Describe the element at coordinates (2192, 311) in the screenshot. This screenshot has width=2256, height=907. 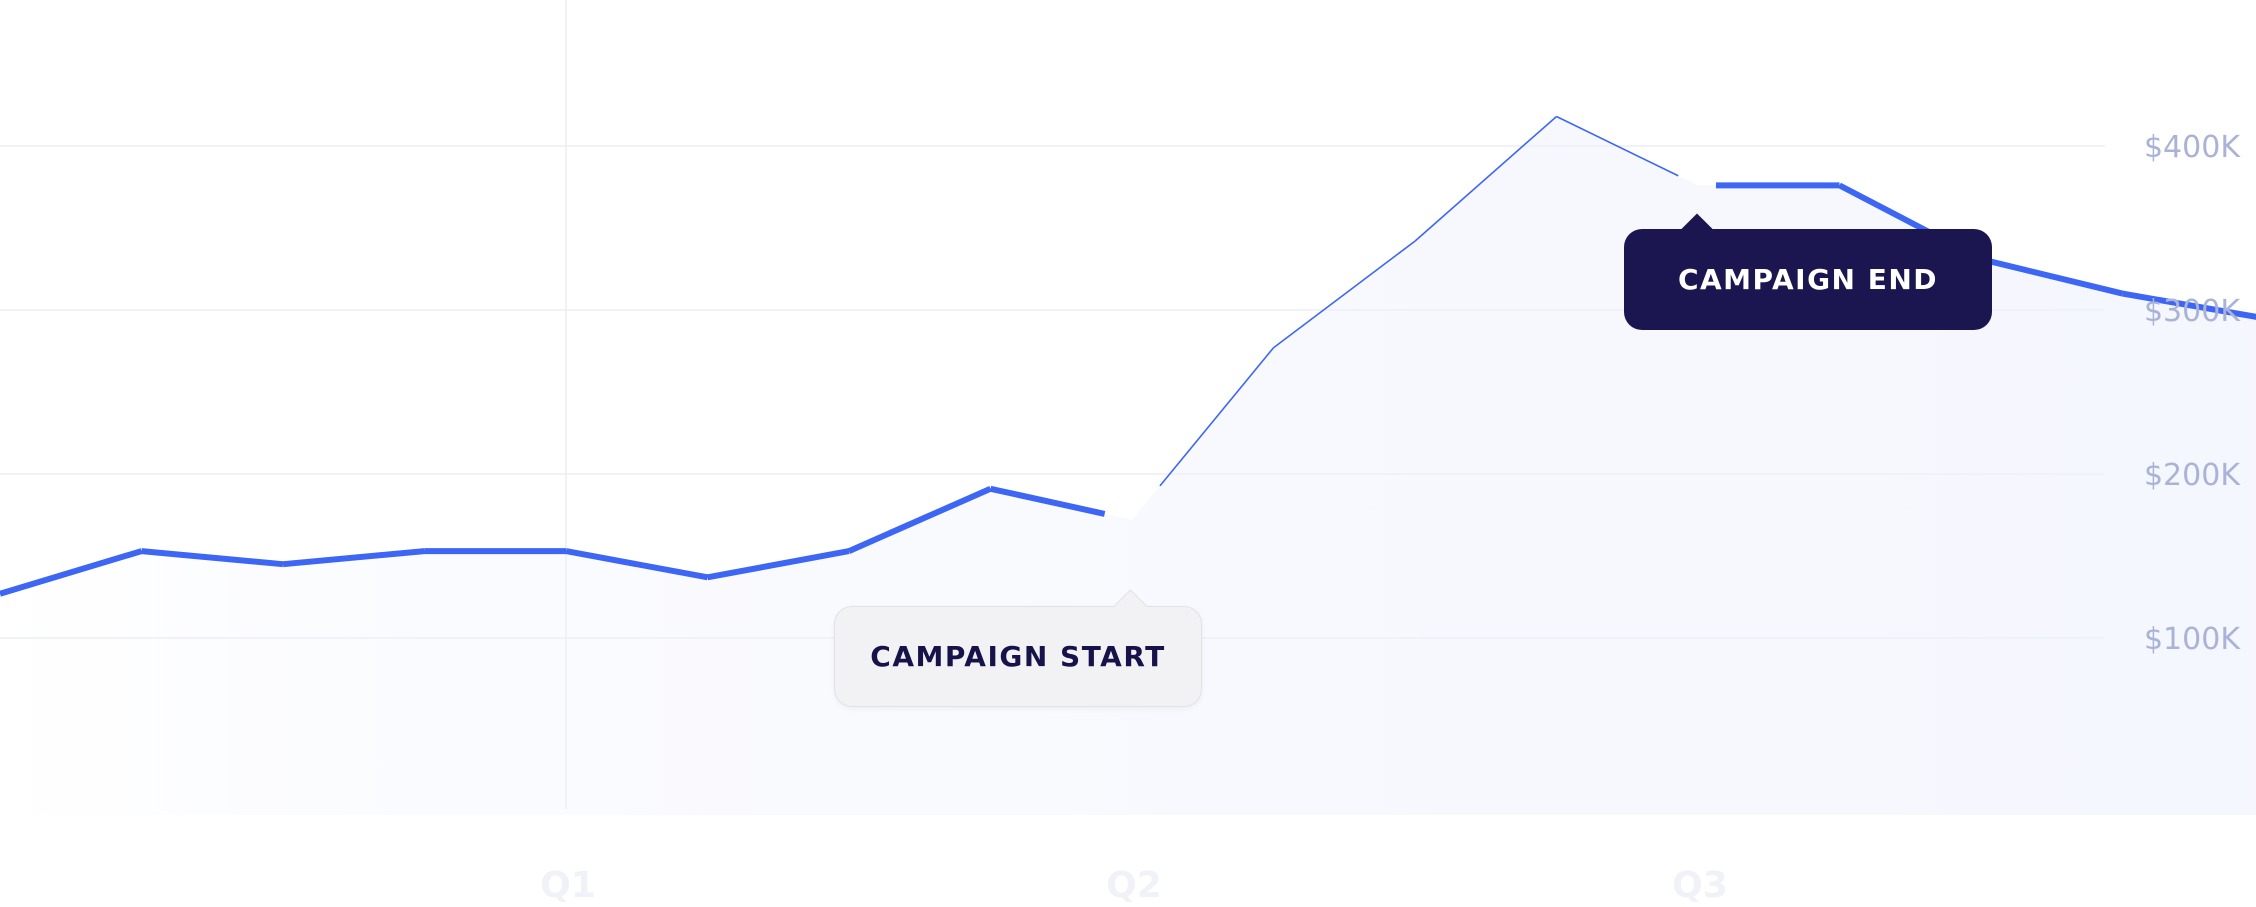
I see `y-tick-label: $300K` at that location.